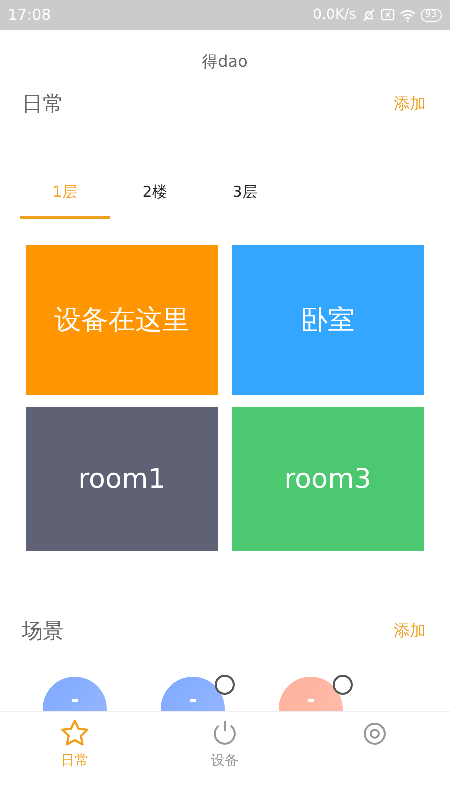 The width and height of the screenshot is (450, 800). Describe the element at coordinates (225, 62) in the screenshot. I see `app-title: 得dao` at that location.